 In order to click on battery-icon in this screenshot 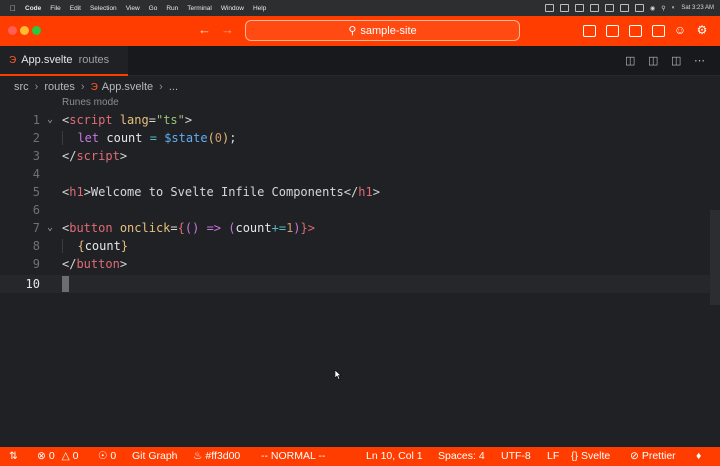, I will do `click(640, 8)`.